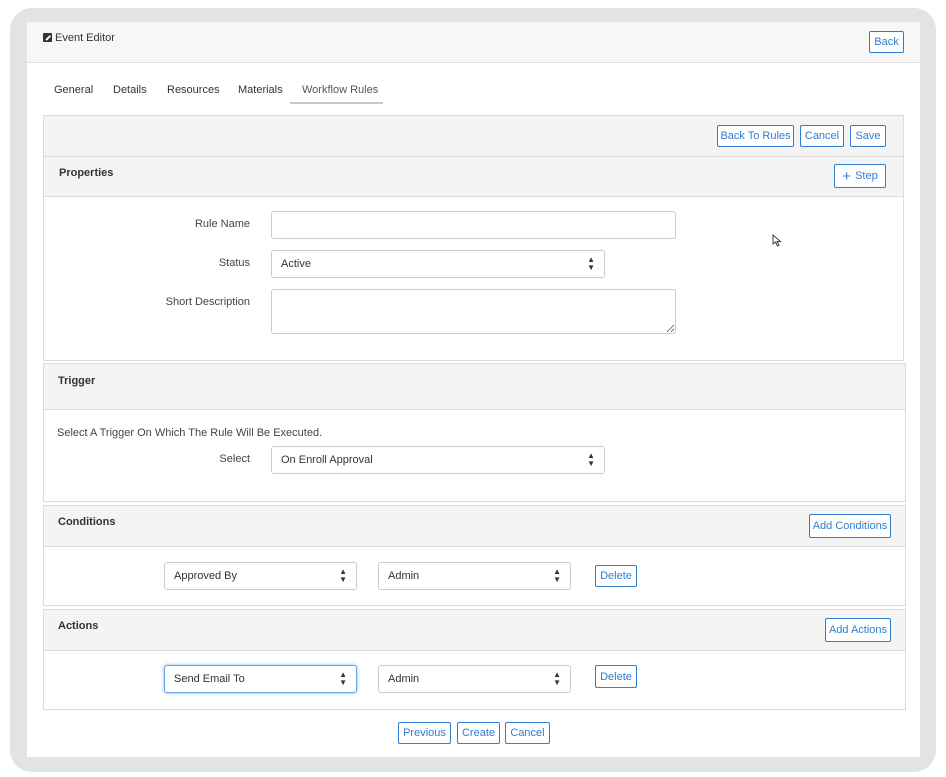 The width and height of the screenshot is (946, 777). What do you see at coordinates (77, 381) in the screenshot?
I see `trigger-title: Trigger` at bounding box center [77, 381].